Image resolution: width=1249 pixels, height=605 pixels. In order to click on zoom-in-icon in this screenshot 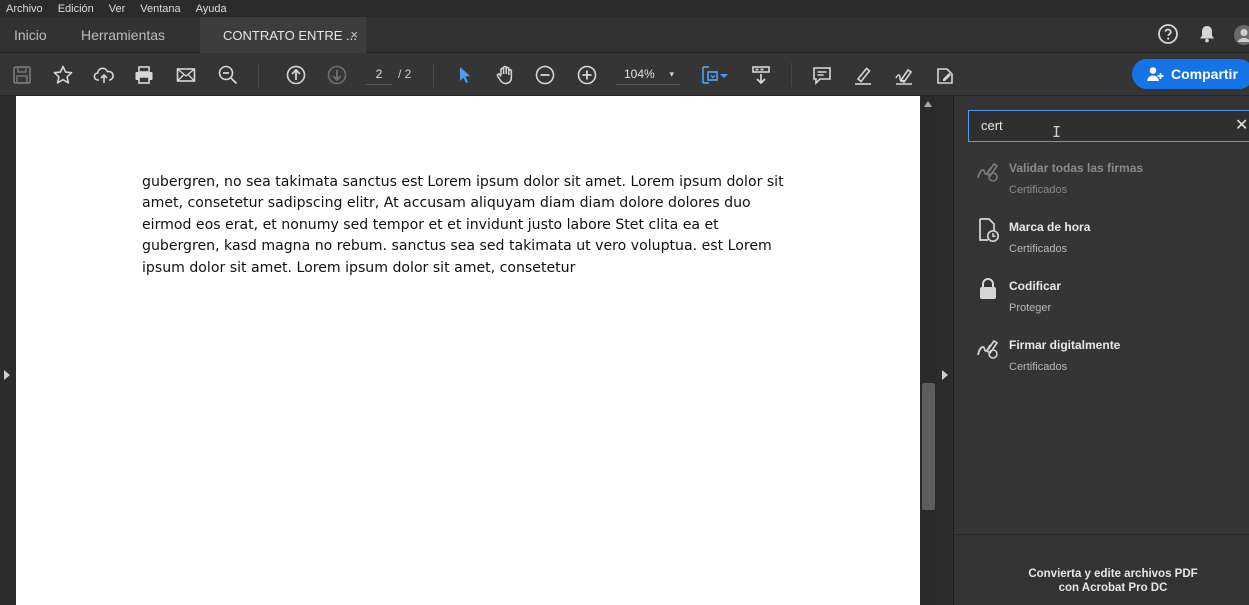, I will do `click(587, 75)`.